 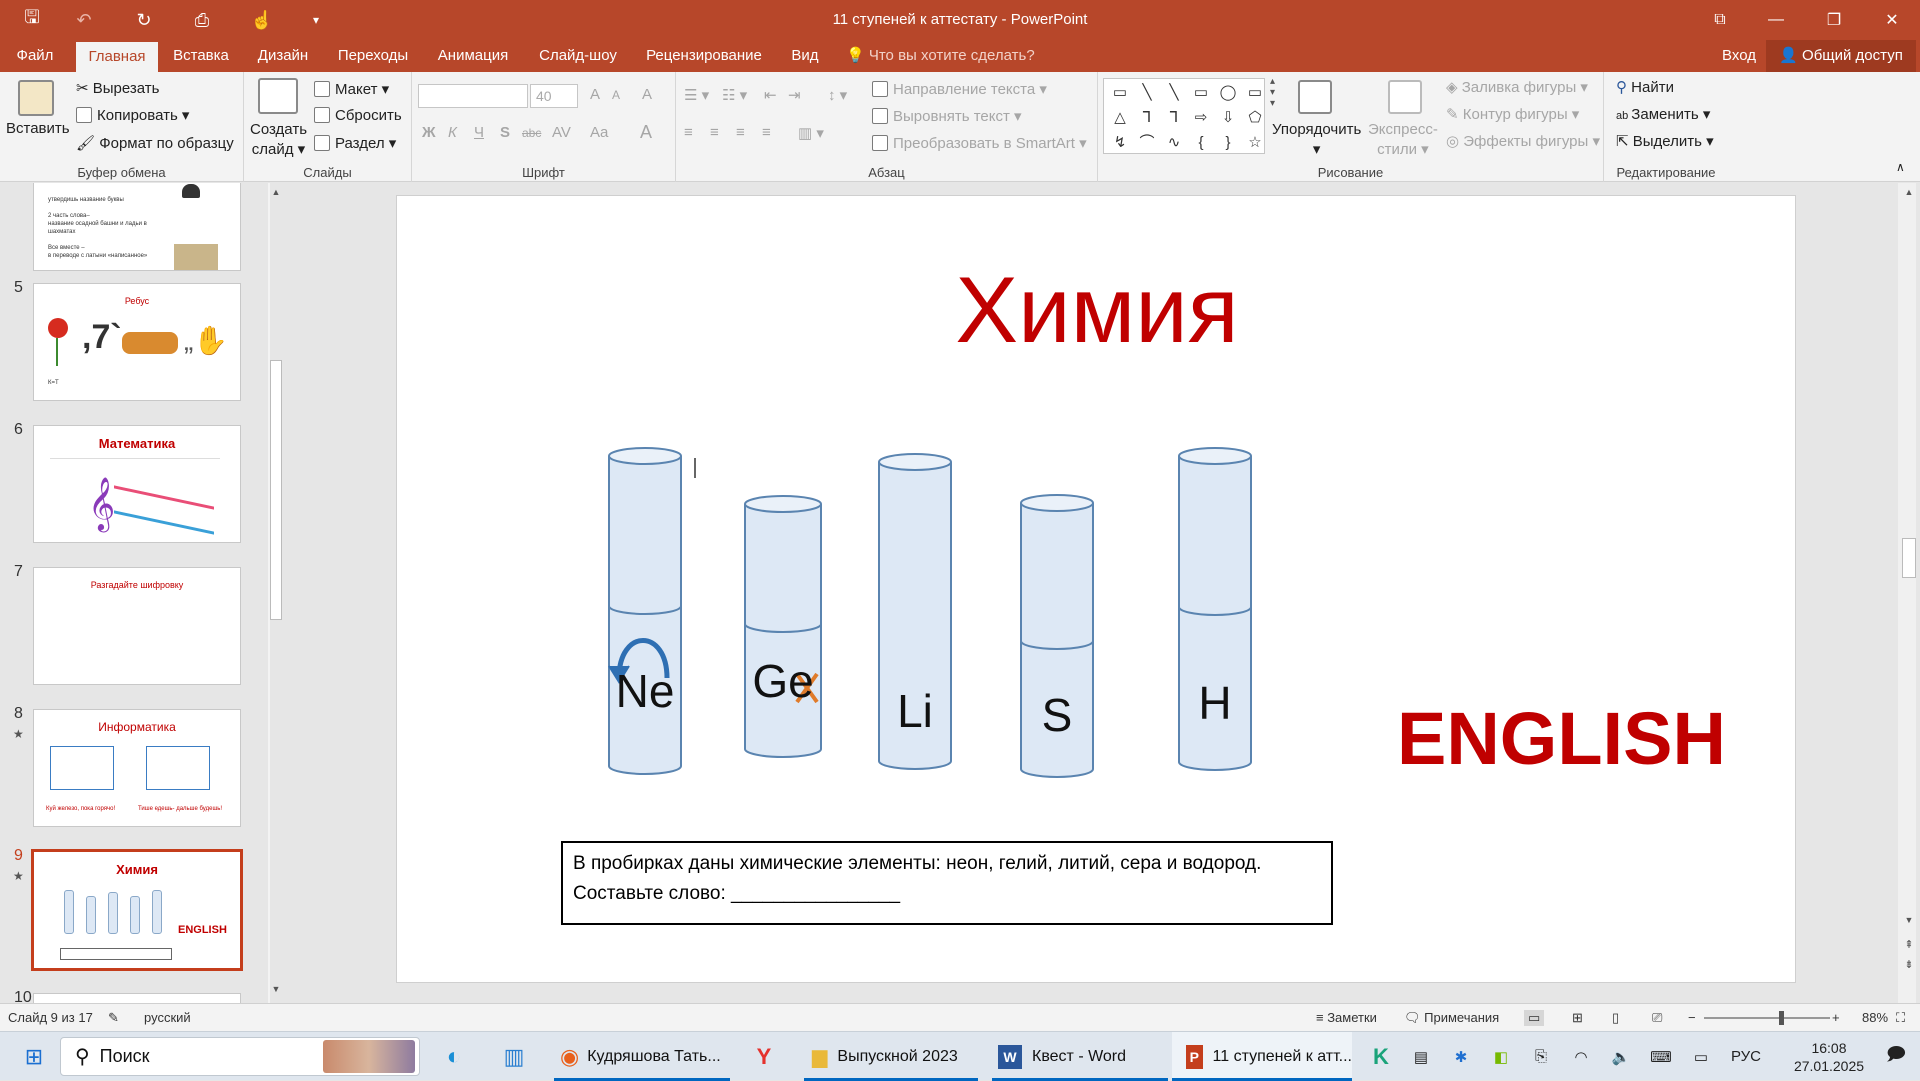 I want to click on scroll-up-icon: ▲, so click(x=276, y=193).